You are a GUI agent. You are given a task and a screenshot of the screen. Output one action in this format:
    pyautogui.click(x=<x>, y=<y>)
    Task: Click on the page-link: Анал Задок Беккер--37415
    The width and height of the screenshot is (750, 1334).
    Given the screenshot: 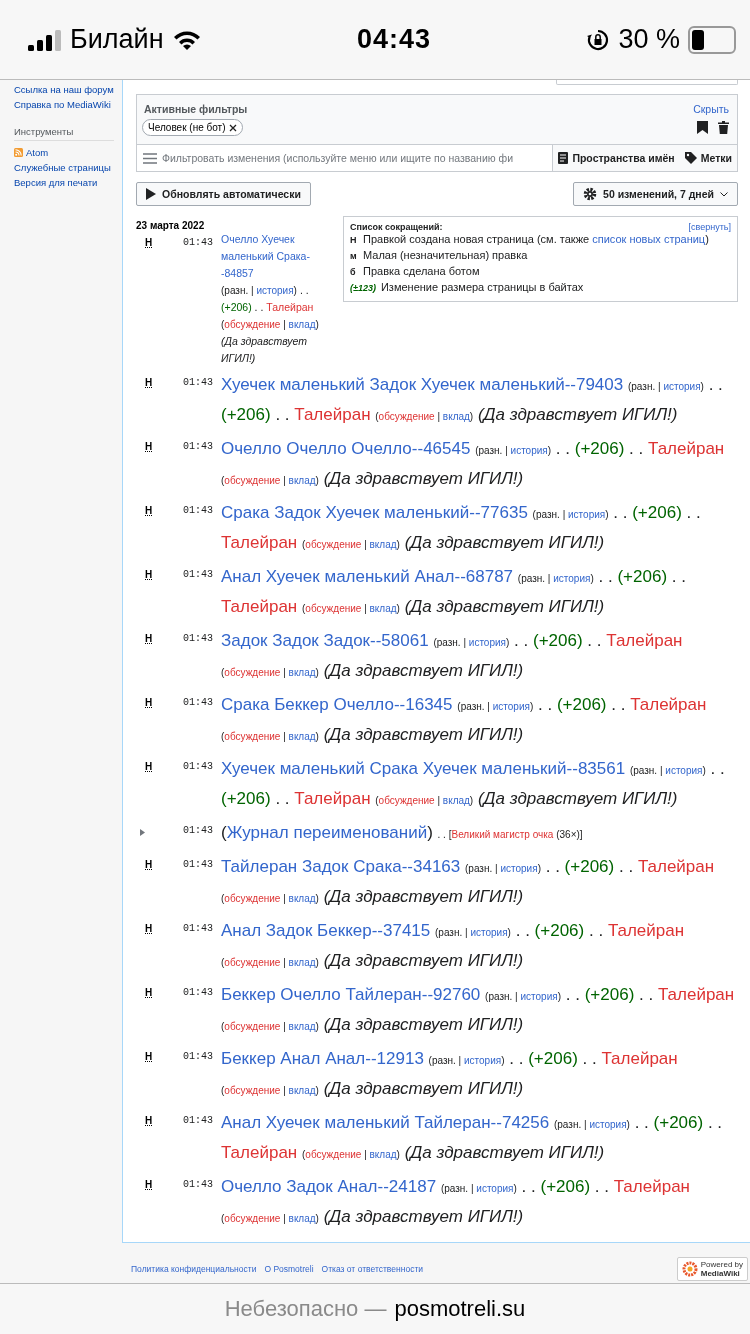 What is the action you would take?
    pyautogui.click(x=326, y=930)
    